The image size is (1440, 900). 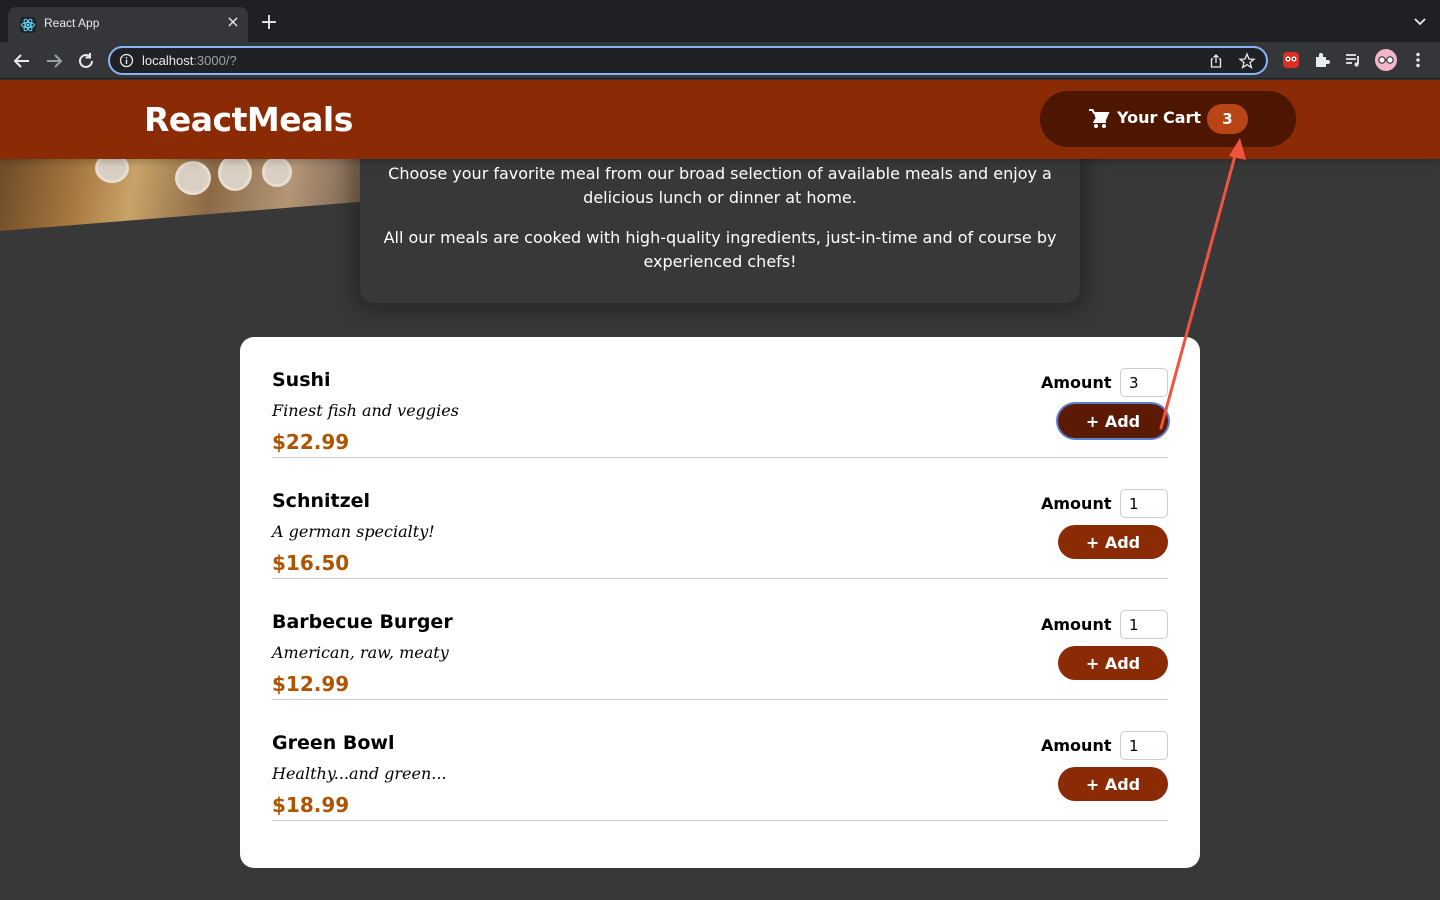 I want to click on browser-tabstrip: React App × +, so click(x=720, y=21).